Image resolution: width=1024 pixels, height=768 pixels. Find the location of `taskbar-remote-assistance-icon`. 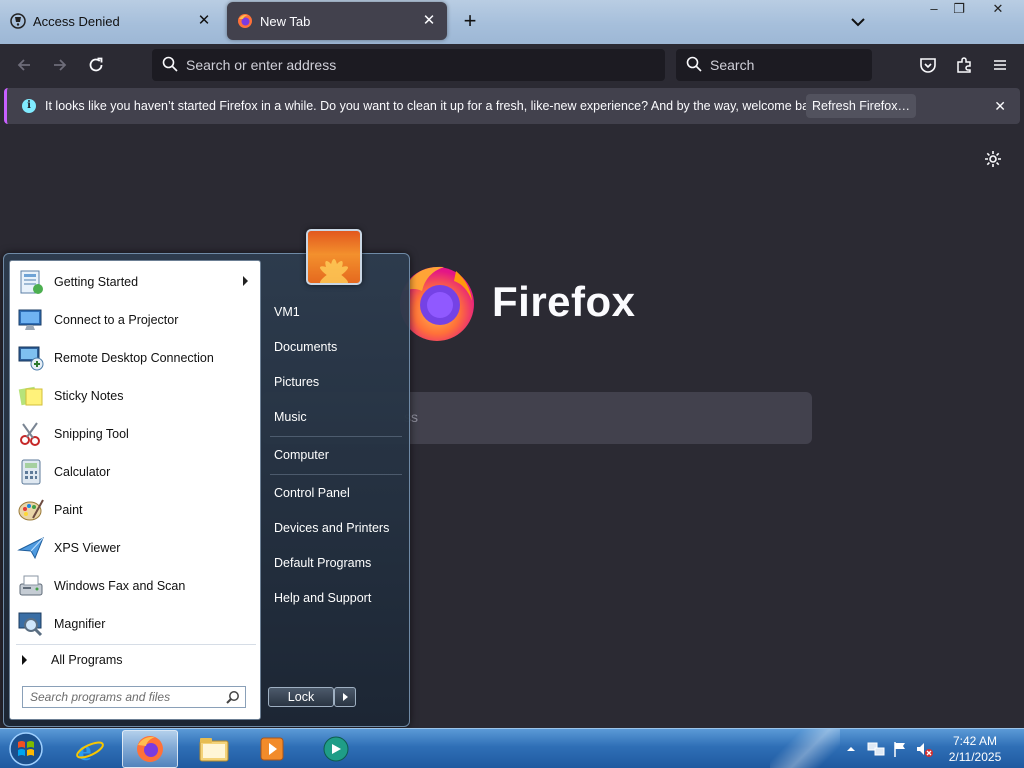

taskbar-remote-assistance-icon is located at coordinates (336, 749).